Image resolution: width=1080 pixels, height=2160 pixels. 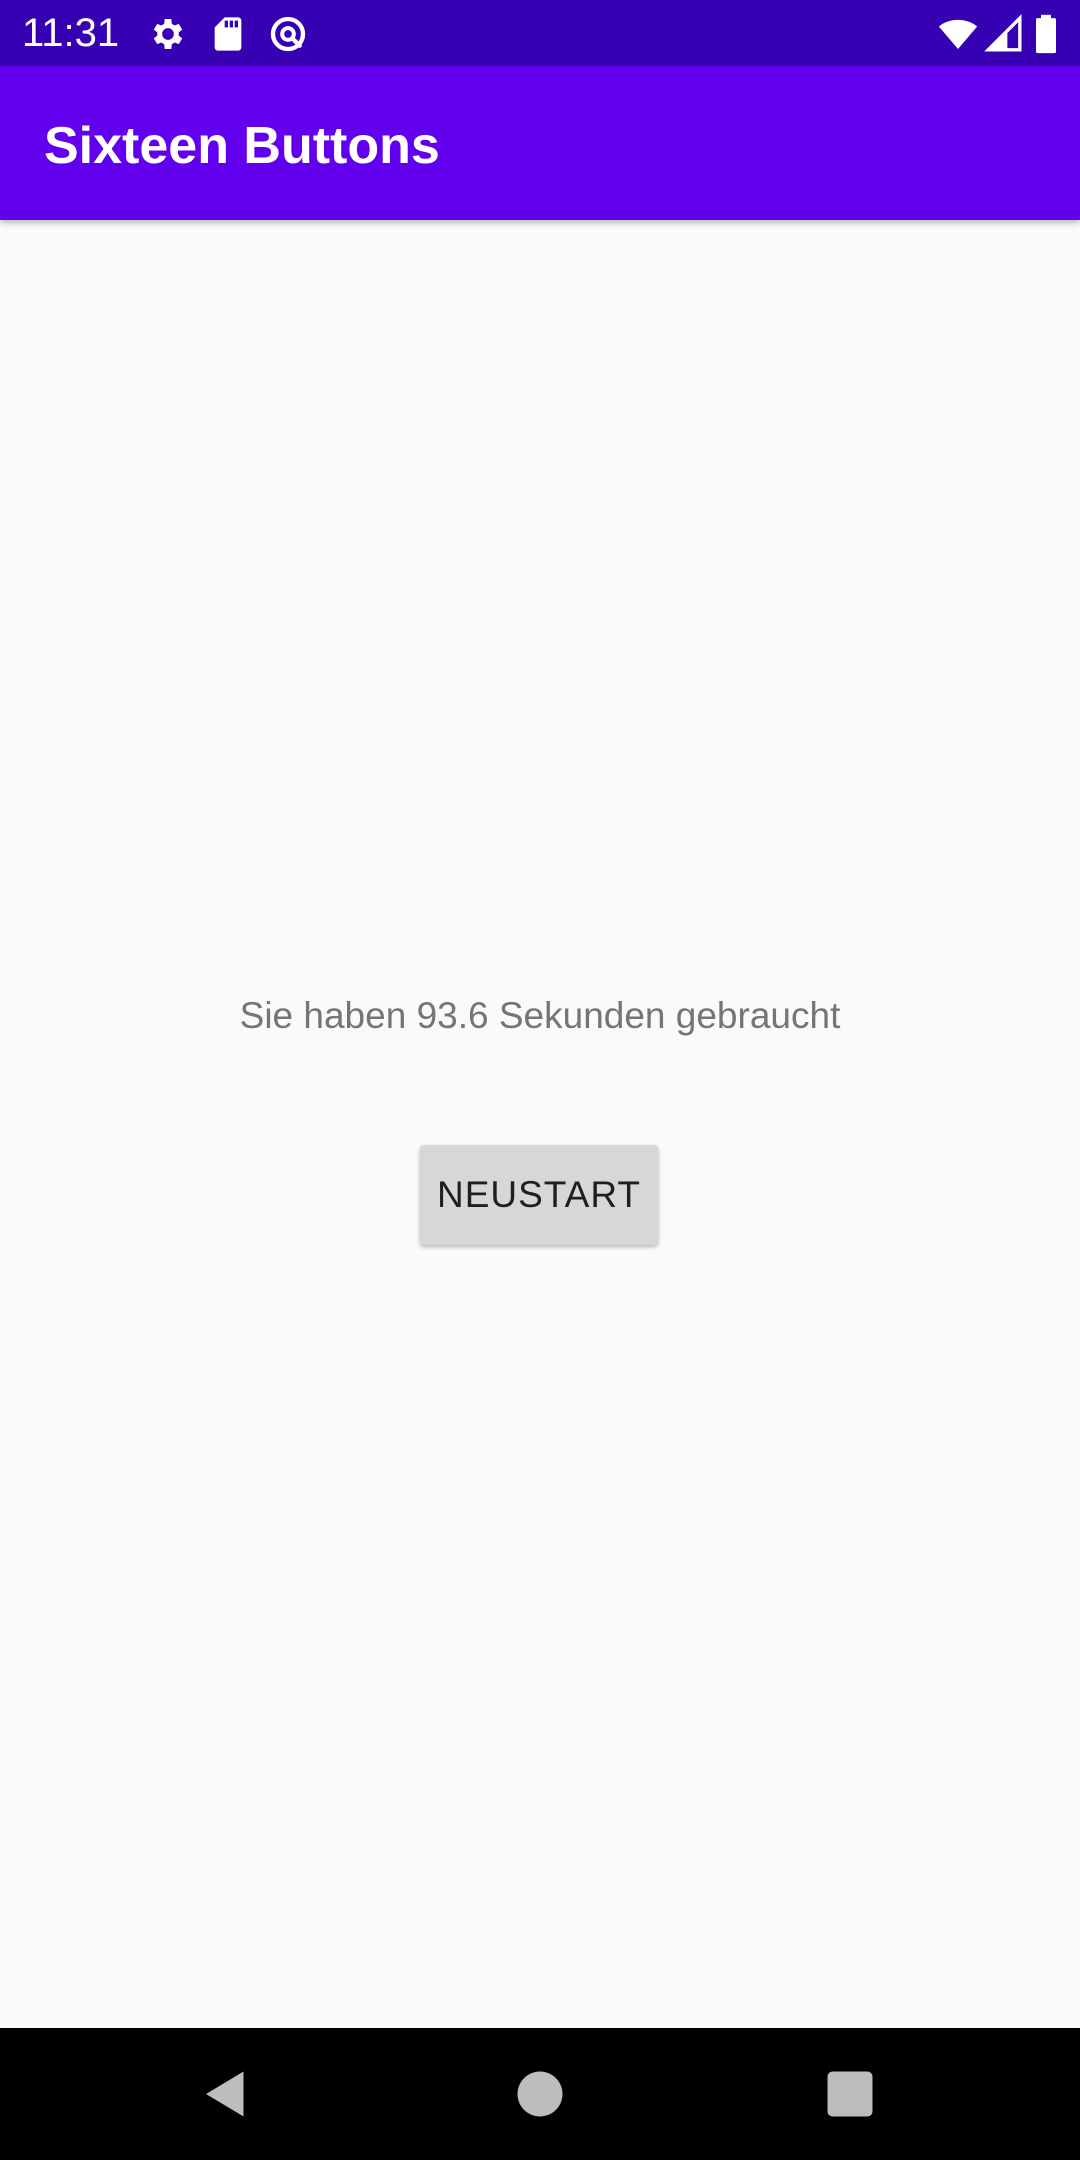 What do you see at coordinates (288, 34) in the screenshot?
I see `vpn-key-icon` at bounding box center [288, 34].